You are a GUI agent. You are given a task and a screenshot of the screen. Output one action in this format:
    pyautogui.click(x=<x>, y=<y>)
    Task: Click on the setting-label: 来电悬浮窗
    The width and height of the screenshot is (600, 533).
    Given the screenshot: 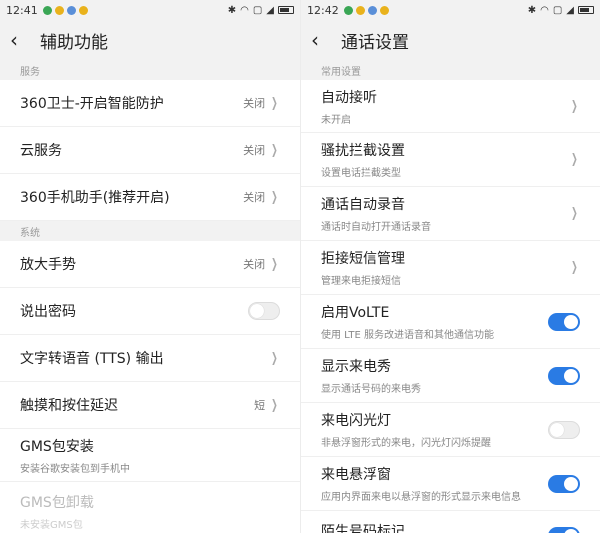 What is the action you would take?
    pyautogui.click(x=356, y=475)
    